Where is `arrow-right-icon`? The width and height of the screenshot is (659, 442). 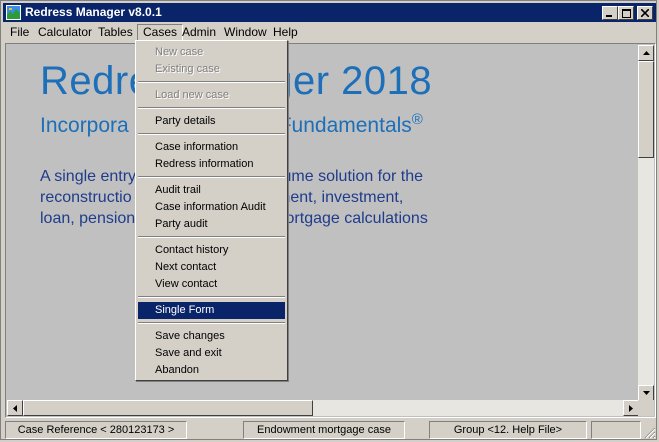 arrow-right-icon is located at coordinates (631, 408).